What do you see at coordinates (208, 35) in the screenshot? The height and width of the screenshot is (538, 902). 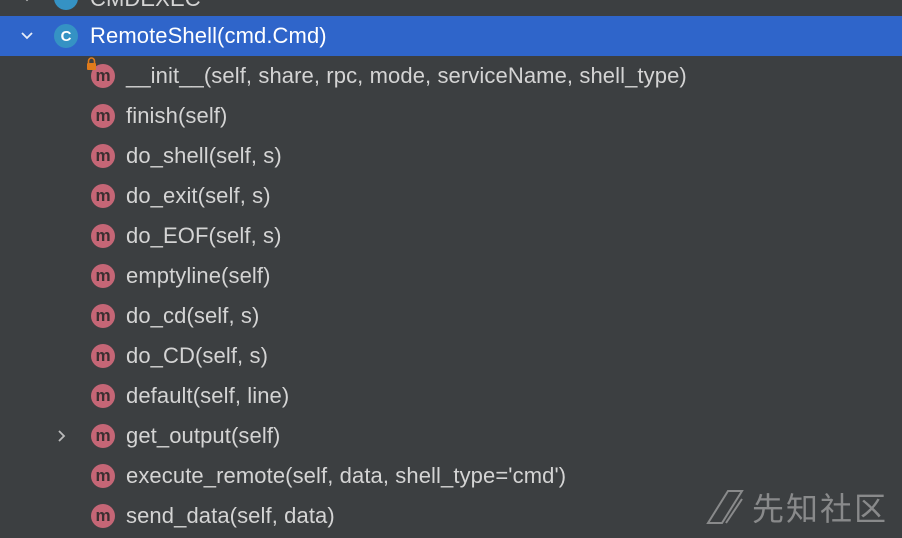 I see `class-label: RemoteShell(cmd.Cmd)` at bounding box center [208, 35].